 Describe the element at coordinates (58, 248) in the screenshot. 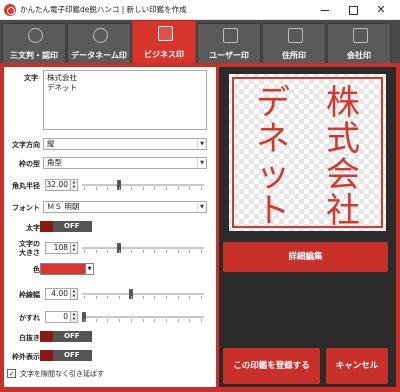

I see `size-input: 108` at that location.